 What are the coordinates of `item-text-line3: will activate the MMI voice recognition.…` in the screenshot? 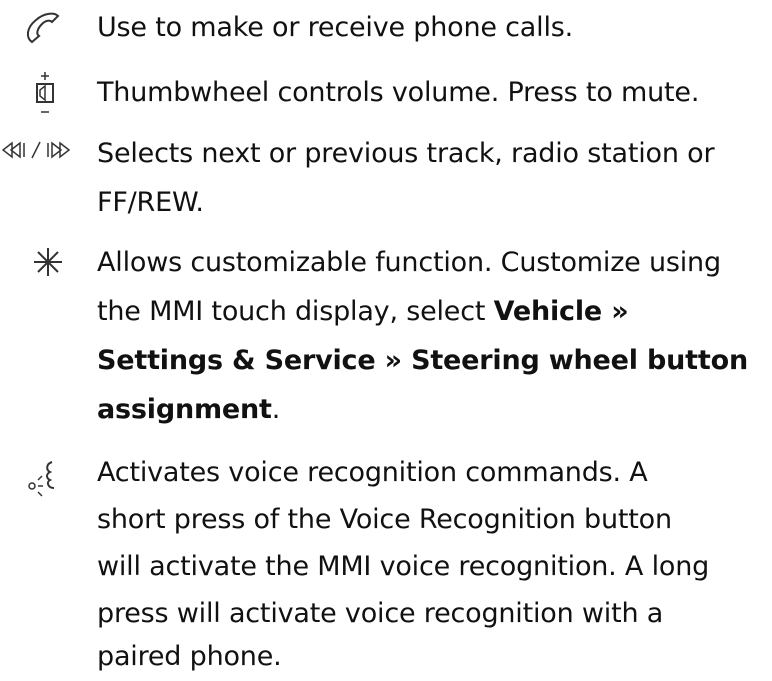 It's located at (403, 566).